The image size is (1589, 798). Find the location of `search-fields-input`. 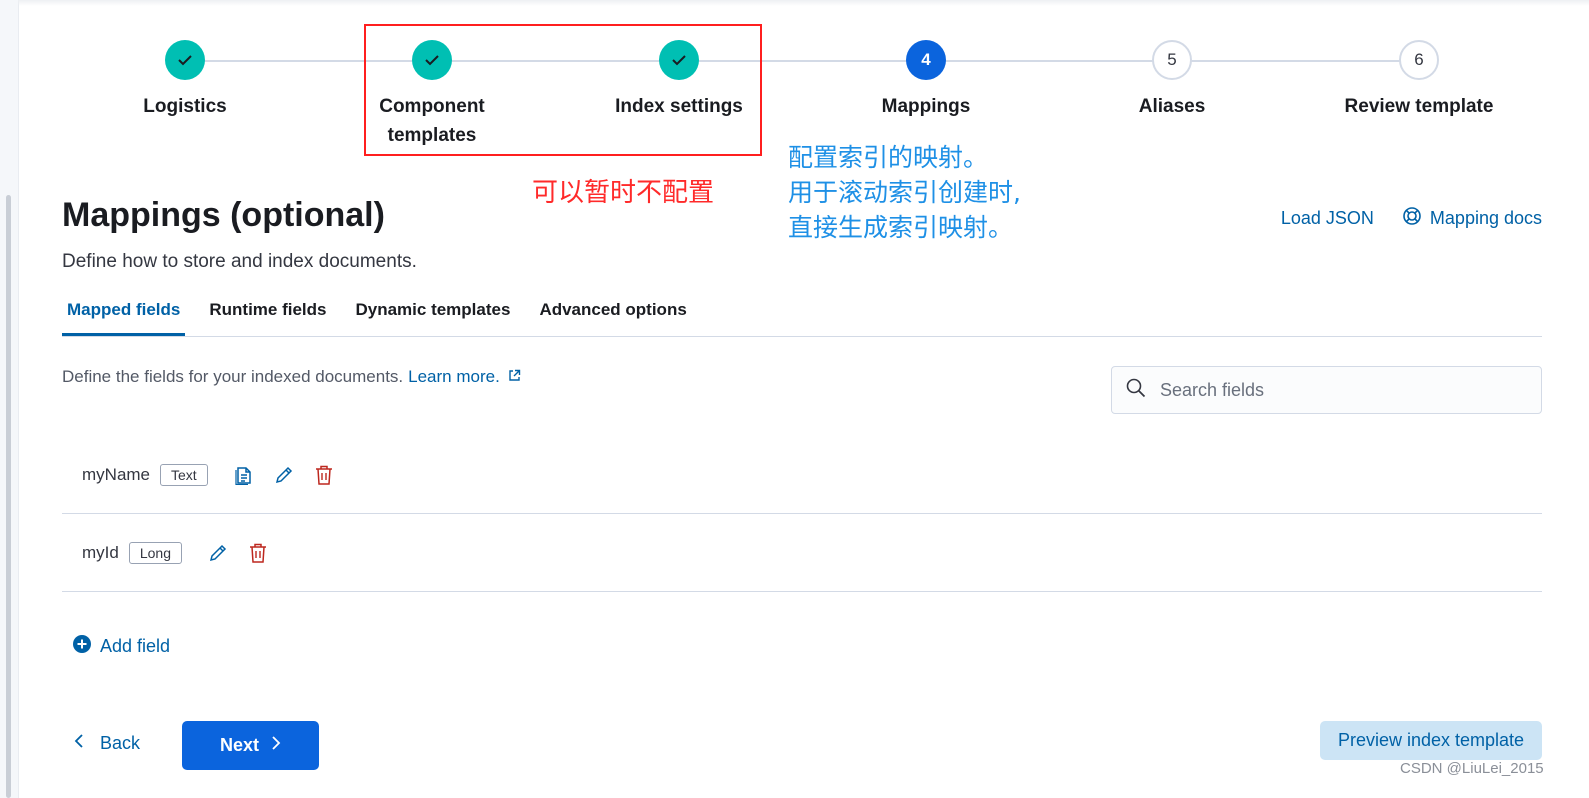

search-fields-input is located at coordinates (1340, 390).